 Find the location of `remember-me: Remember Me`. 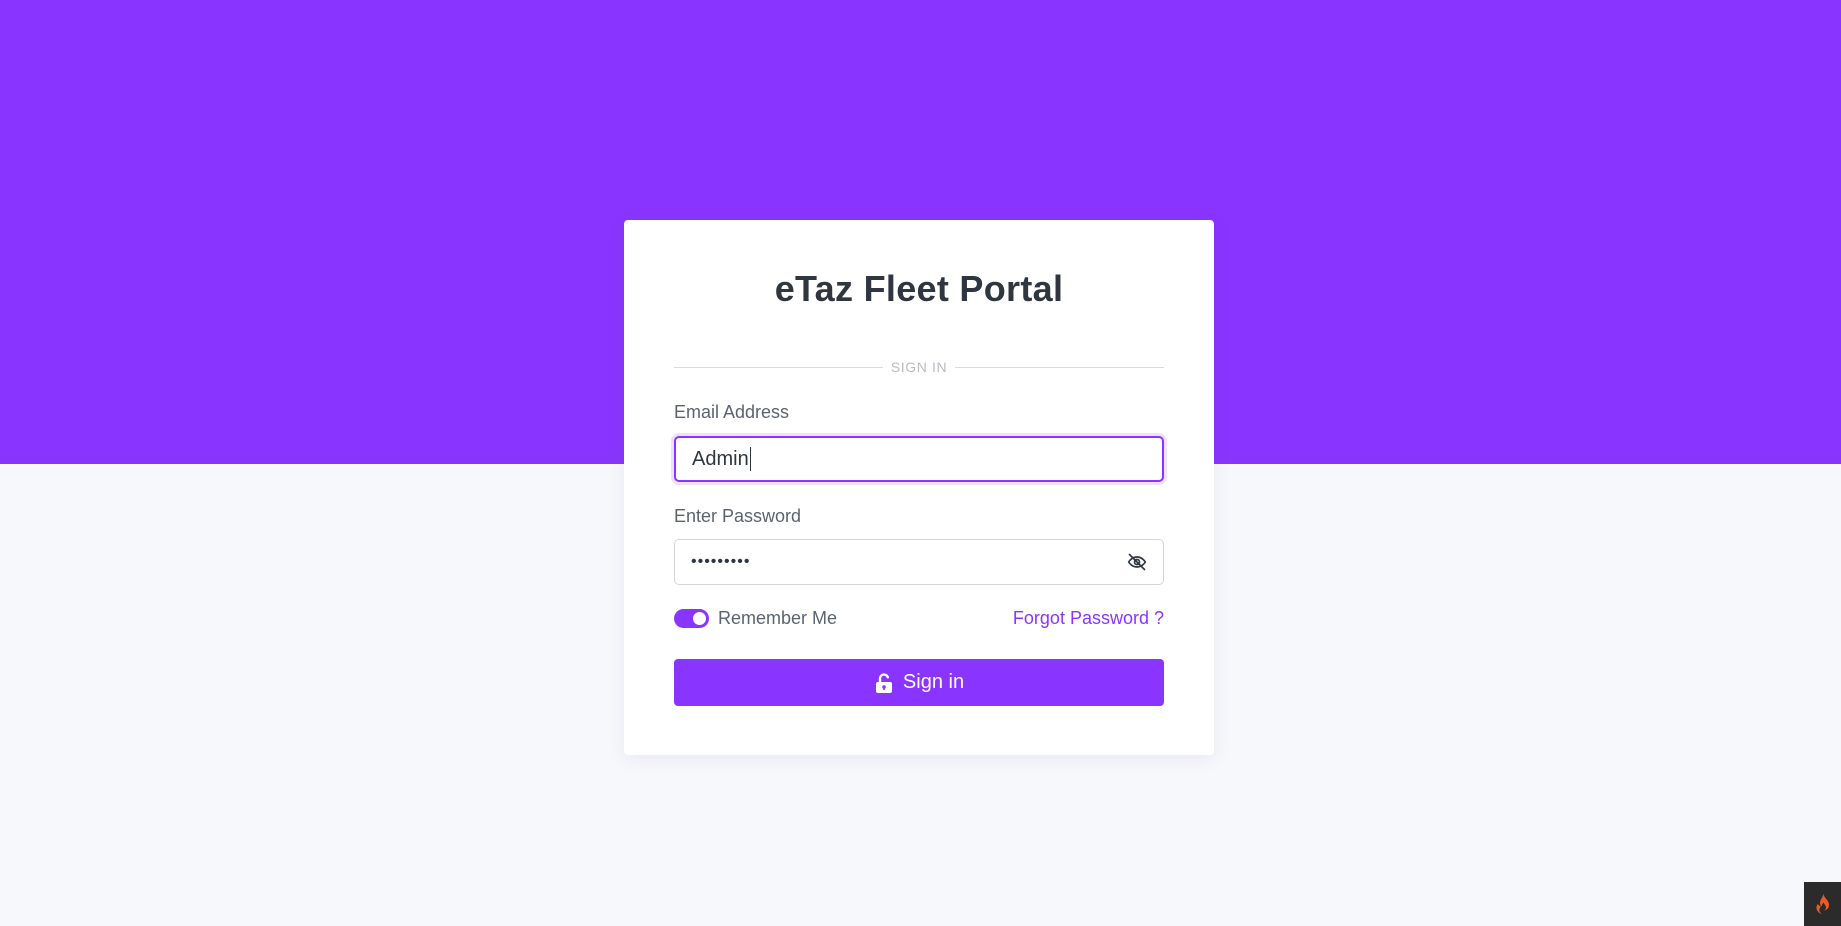

remember-me: Remember Me is located at coordinates (755, 618).